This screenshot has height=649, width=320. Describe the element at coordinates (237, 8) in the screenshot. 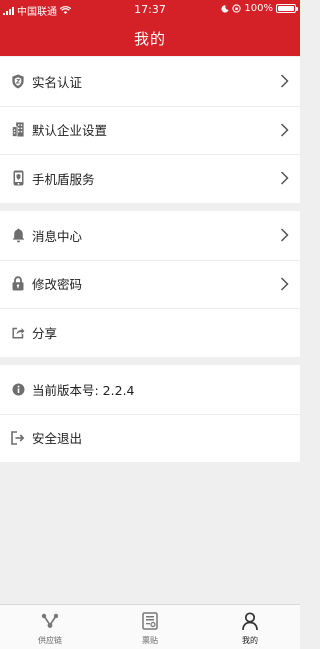

I see `rotation-lock-icon` at that location.